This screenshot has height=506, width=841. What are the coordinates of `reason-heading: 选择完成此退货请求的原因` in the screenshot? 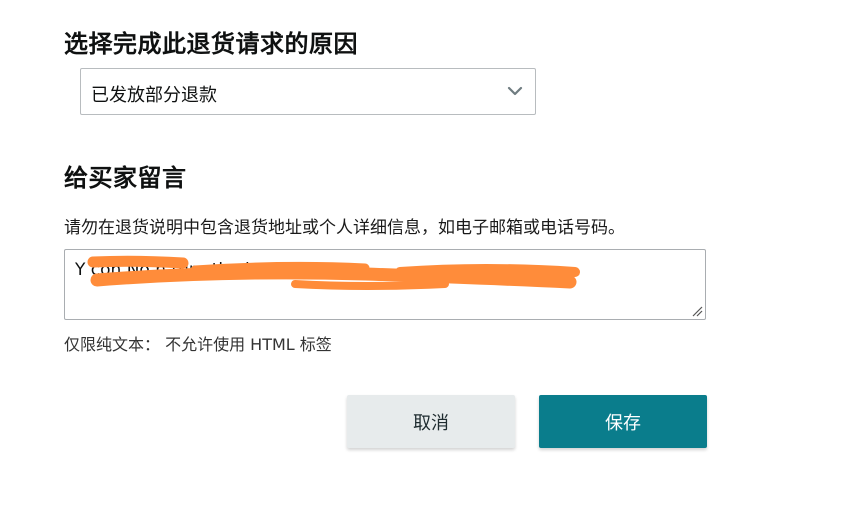 It's located at (211, 44).